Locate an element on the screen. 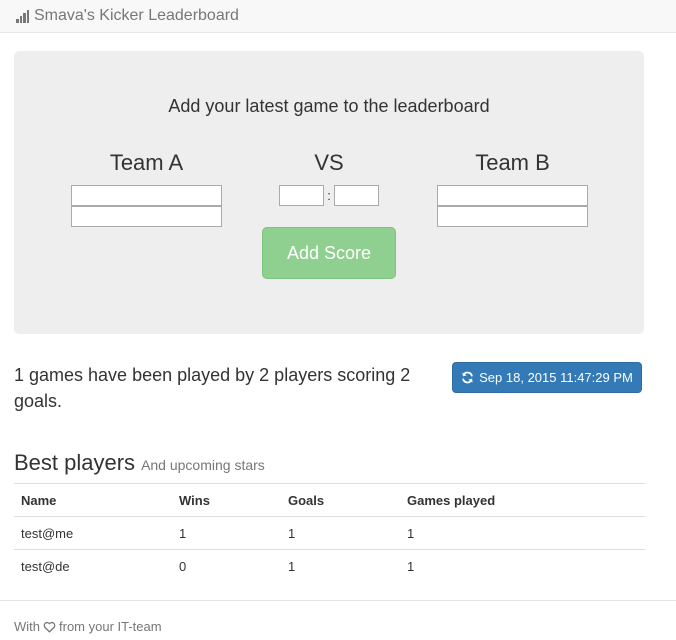  team-a-player1-input is located at coordinates (146, 195).